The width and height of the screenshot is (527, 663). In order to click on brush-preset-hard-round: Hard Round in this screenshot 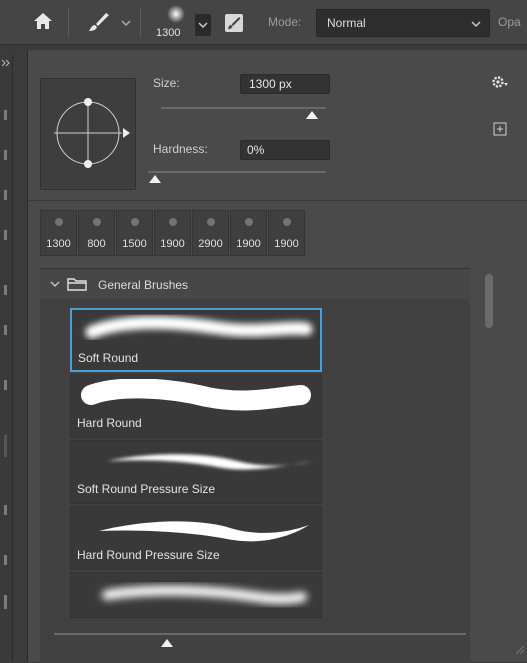, I will do `click(196, 406)`.